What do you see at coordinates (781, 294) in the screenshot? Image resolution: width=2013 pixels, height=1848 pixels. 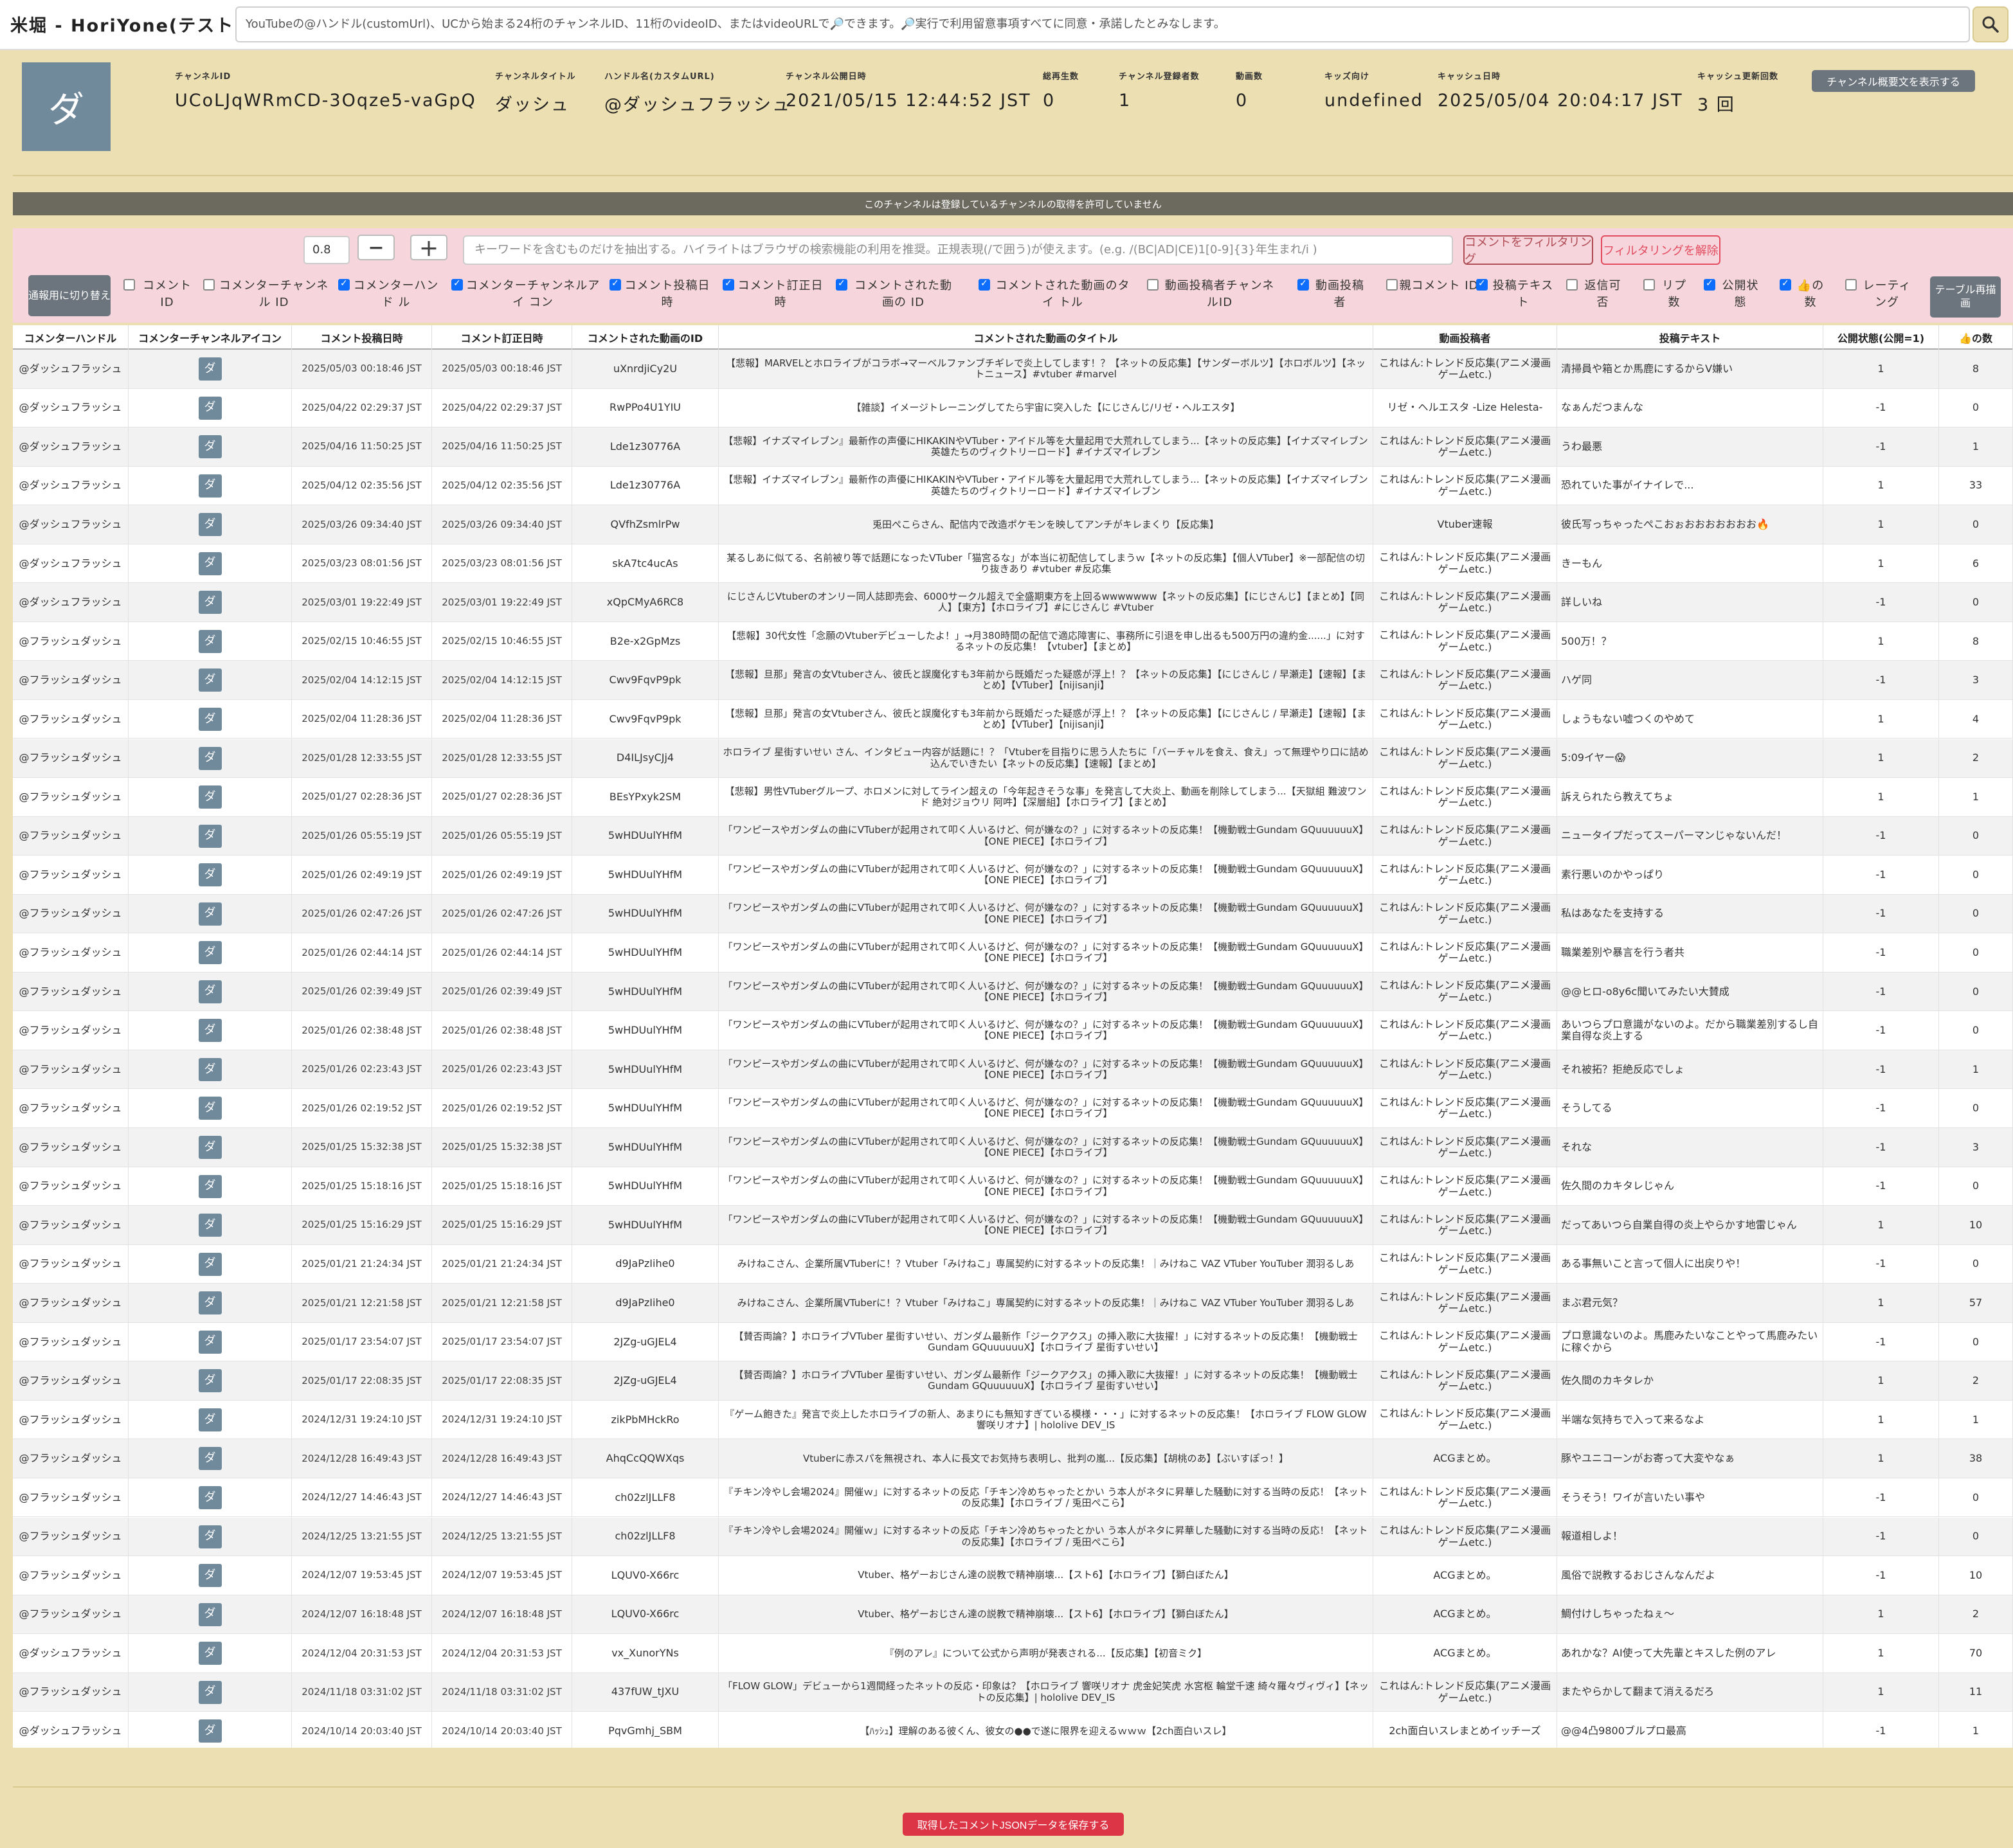 I see `column-visibility-label: コメント訂正日 時` at bounding box center [781, 294].